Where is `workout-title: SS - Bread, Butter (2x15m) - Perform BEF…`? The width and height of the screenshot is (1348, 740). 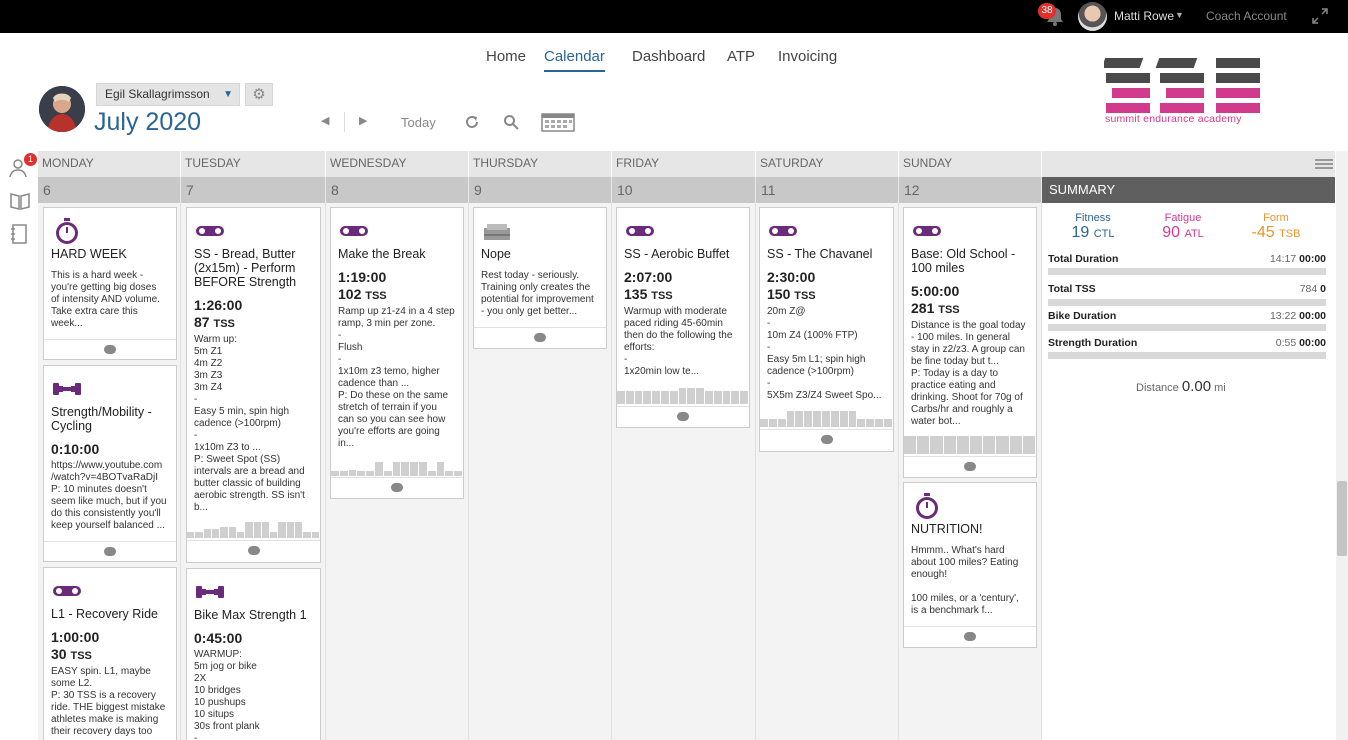
workout-title: SS - Bread, Butter (2x15m) - Perform BEF… is located at coordinates (245, 268).